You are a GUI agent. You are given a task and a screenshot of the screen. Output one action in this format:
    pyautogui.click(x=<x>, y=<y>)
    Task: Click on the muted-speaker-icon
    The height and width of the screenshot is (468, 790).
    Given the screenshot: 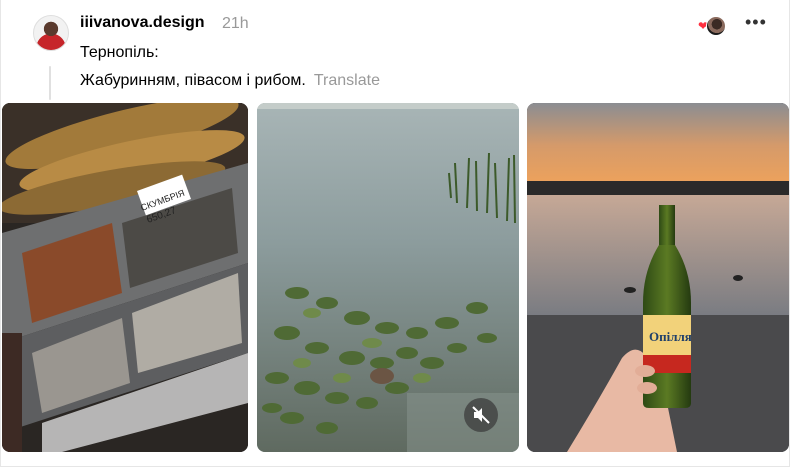 What is the action you would take?
    pyautogui.click(x=481, y=415)
    